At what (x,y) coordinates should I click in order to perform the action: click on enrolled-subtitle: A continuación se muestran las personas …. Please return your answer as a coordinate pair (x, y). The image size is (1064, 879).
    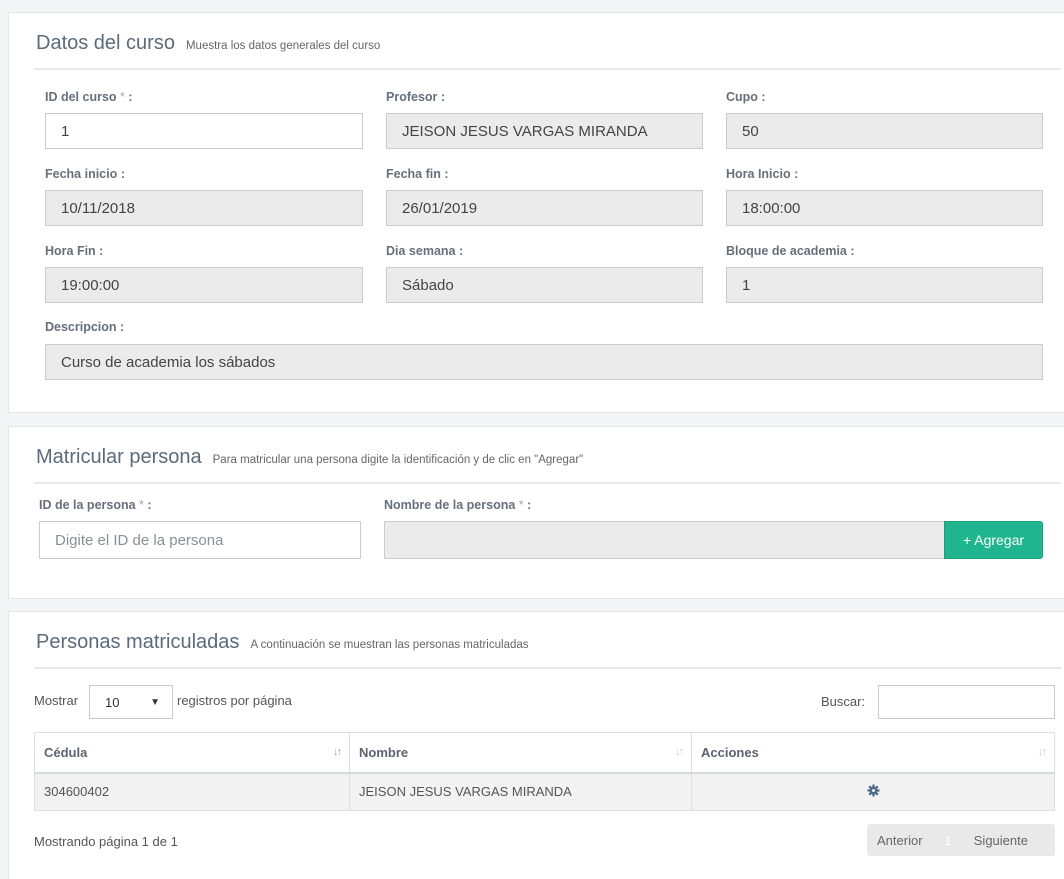
    Looking at the image, I should click on (389, 645).